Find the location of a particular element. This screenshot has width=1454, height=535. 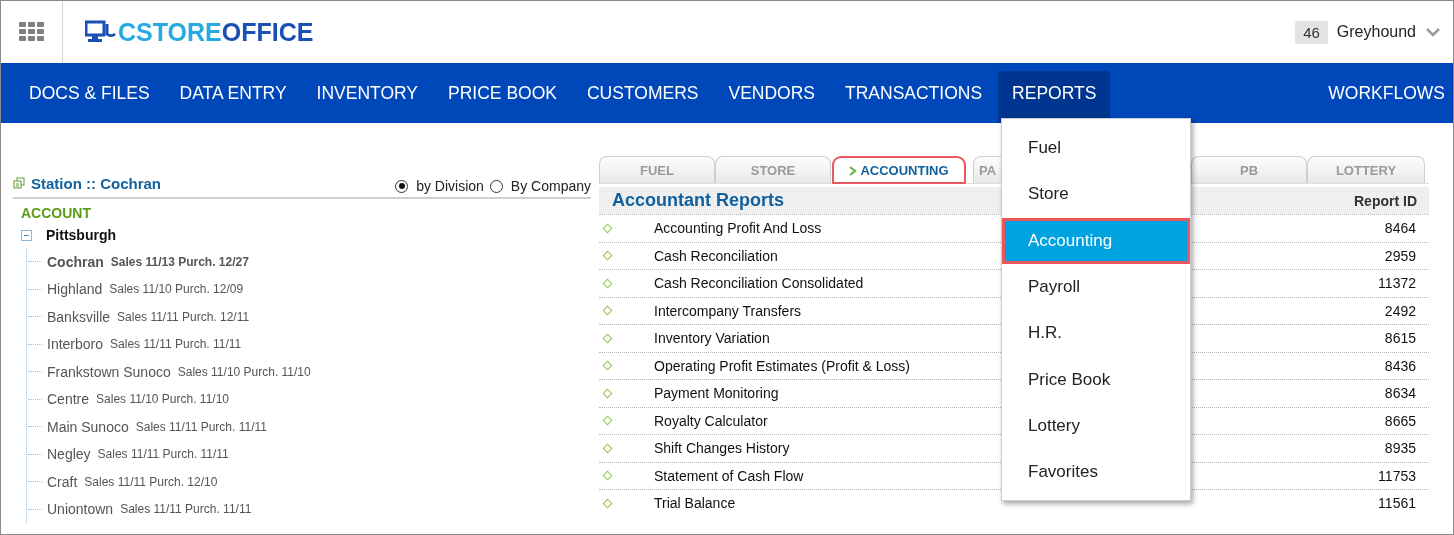

nav-tab: DATA ENTRY is located at coordinates (233, 97).